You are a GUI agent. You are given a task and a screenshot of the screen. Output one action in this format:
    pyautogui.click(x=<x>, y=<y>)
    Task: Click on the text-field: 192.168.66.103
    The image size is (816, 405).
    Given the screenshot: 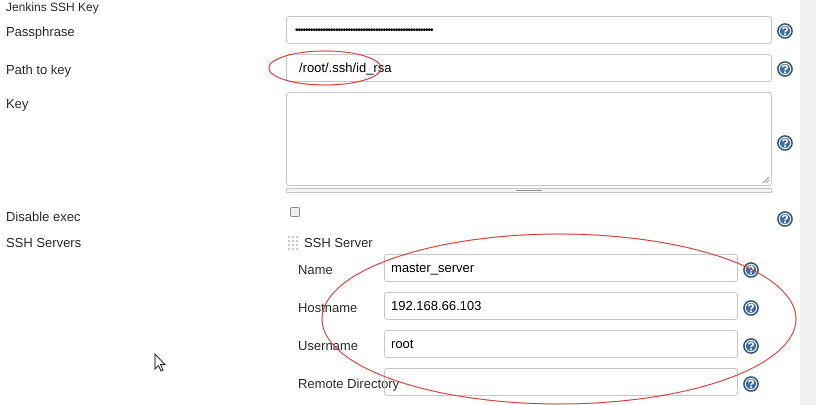 What is the action you would take?
    pyautogui.click(x=561, y=306)
    